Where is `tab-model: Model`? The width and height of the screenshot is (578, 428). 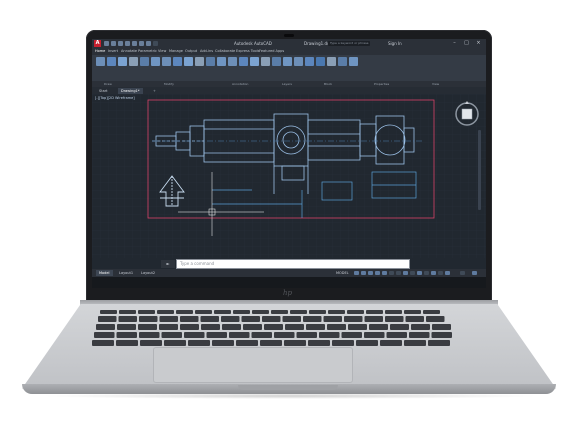
tab-model: Model is located at coordinates (104, 273).